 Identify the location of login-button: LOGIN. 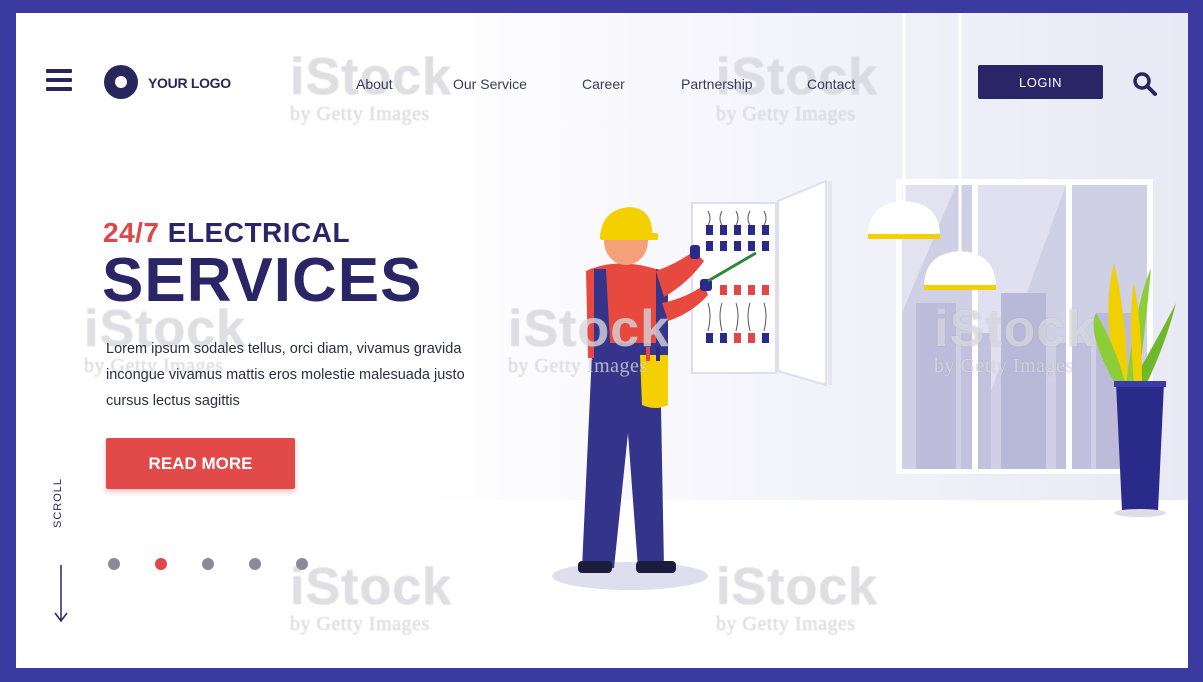
(1040, 82).